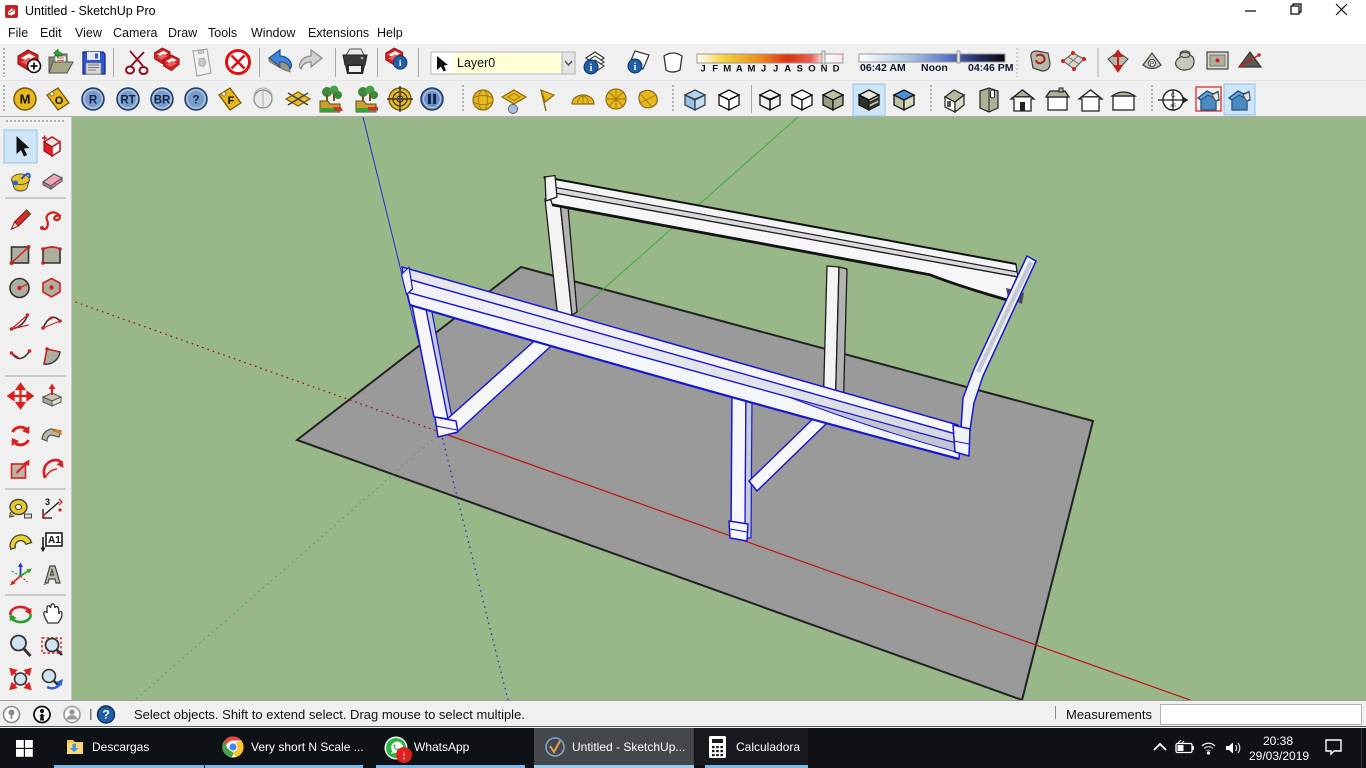 This screenshot has width=1366, height=768. What do you see at coordinates (127, 101) in the screenshot?
I see `svg-text: RT` at bounding box center [127, 101].